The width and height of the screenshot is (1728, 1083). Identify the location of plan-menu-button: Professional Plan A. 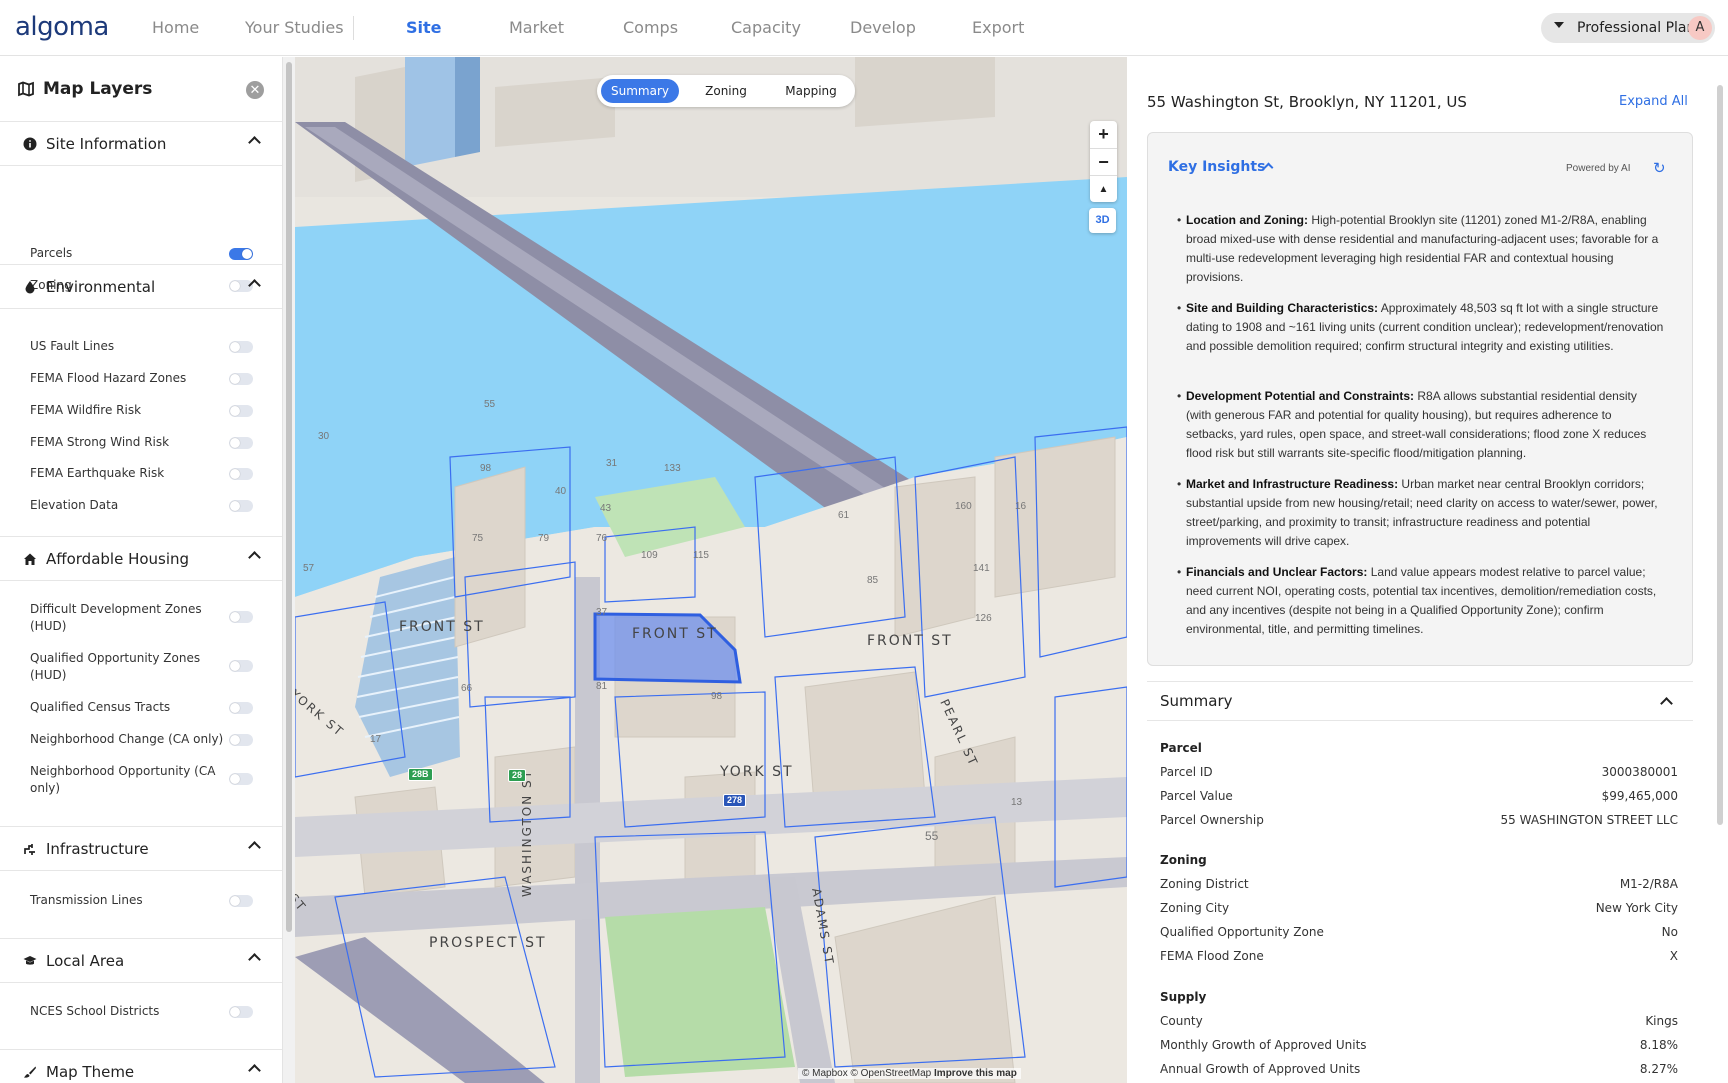
(1628, 28).